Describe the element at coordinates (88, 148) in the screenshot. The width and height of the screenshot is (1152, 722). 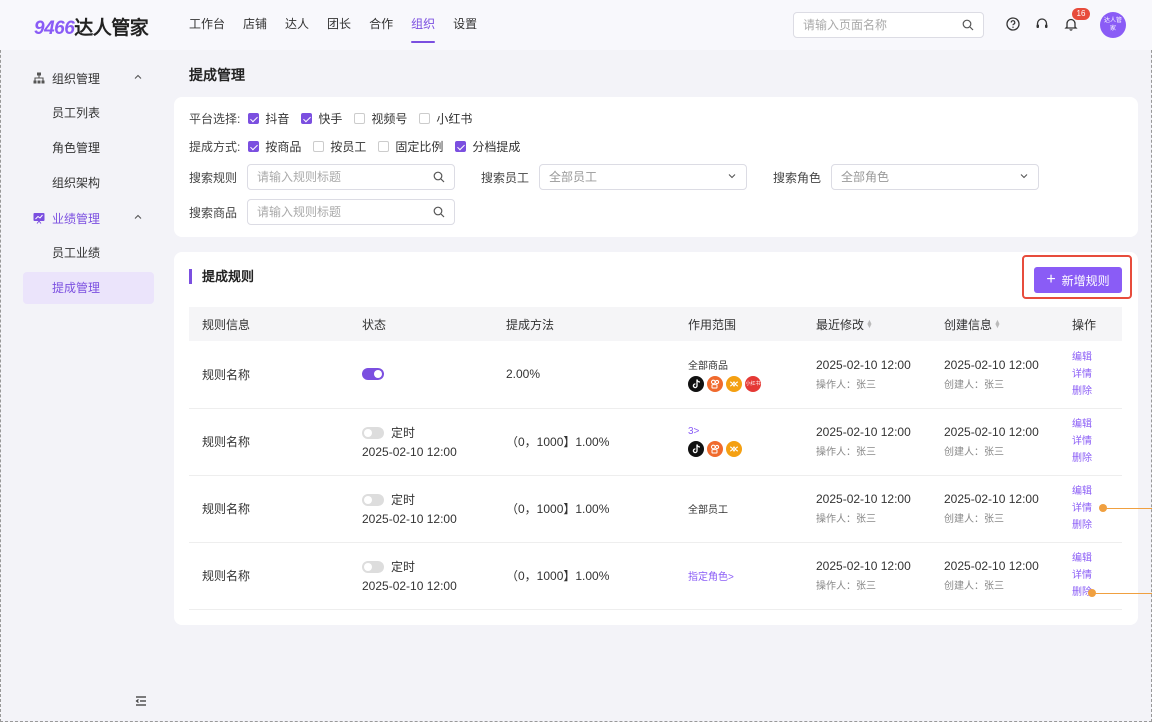
I see `sidebar-item-role-management: 角色管理` at that location.